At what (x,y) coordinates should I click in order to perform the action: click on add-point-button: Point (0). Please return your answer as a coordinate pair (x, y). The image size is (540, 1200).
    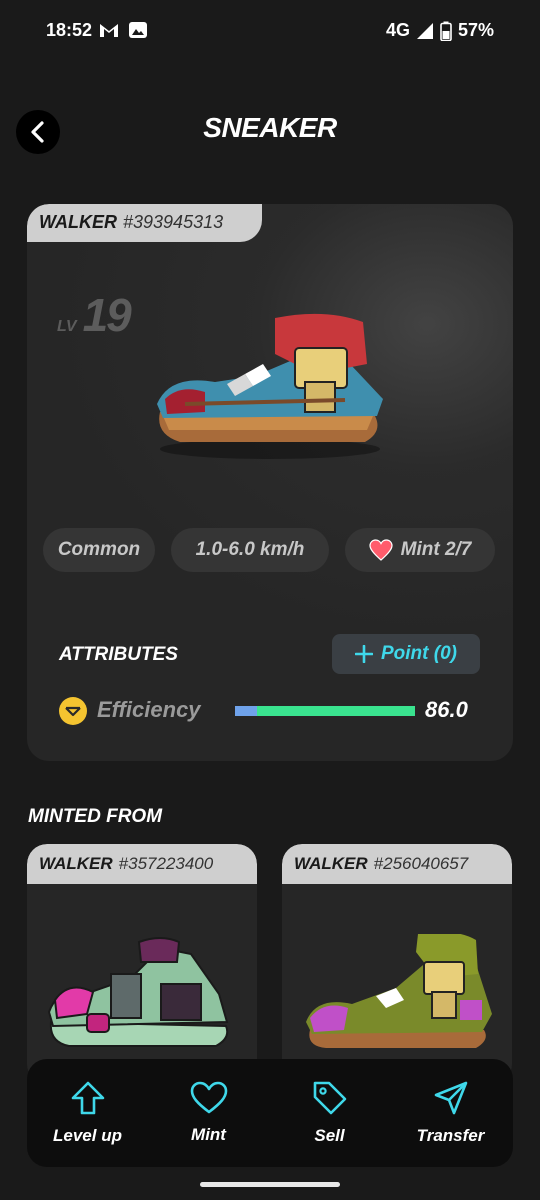
    Looking at the image, I should click on (406, 654).